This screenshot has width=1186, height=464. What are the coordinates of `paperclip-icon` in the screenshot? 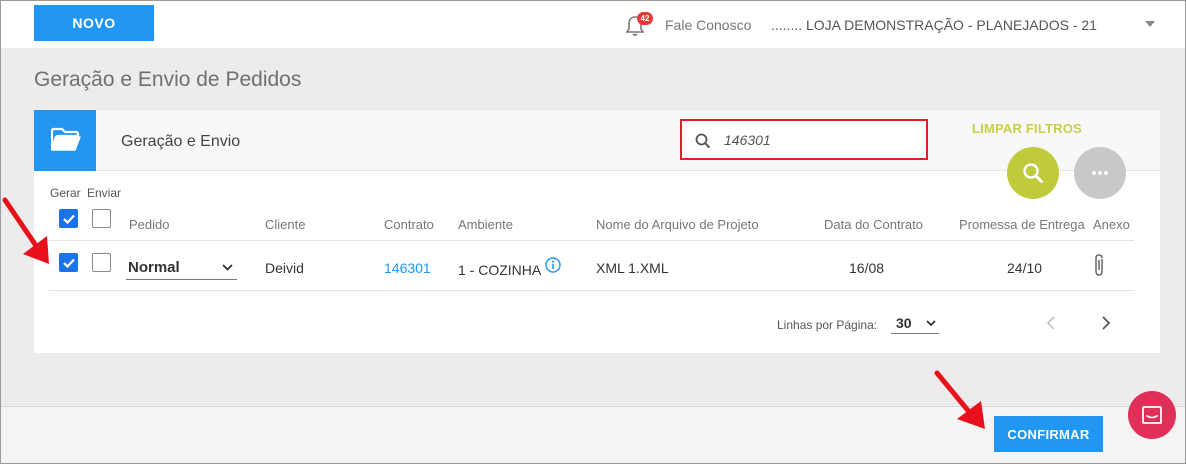 It's located at (1099, 267).